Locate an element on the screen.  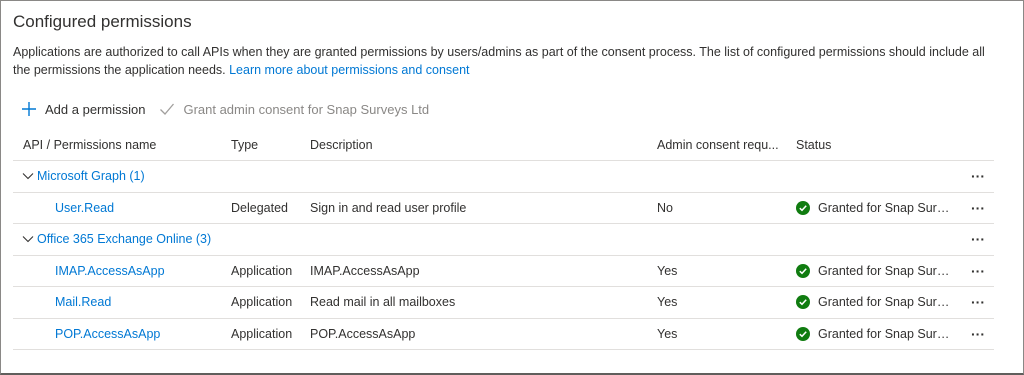
group-row-office-365-exchange-online: Office 365 Exchange Online (3) ··· is located at coordinates (503, 240).